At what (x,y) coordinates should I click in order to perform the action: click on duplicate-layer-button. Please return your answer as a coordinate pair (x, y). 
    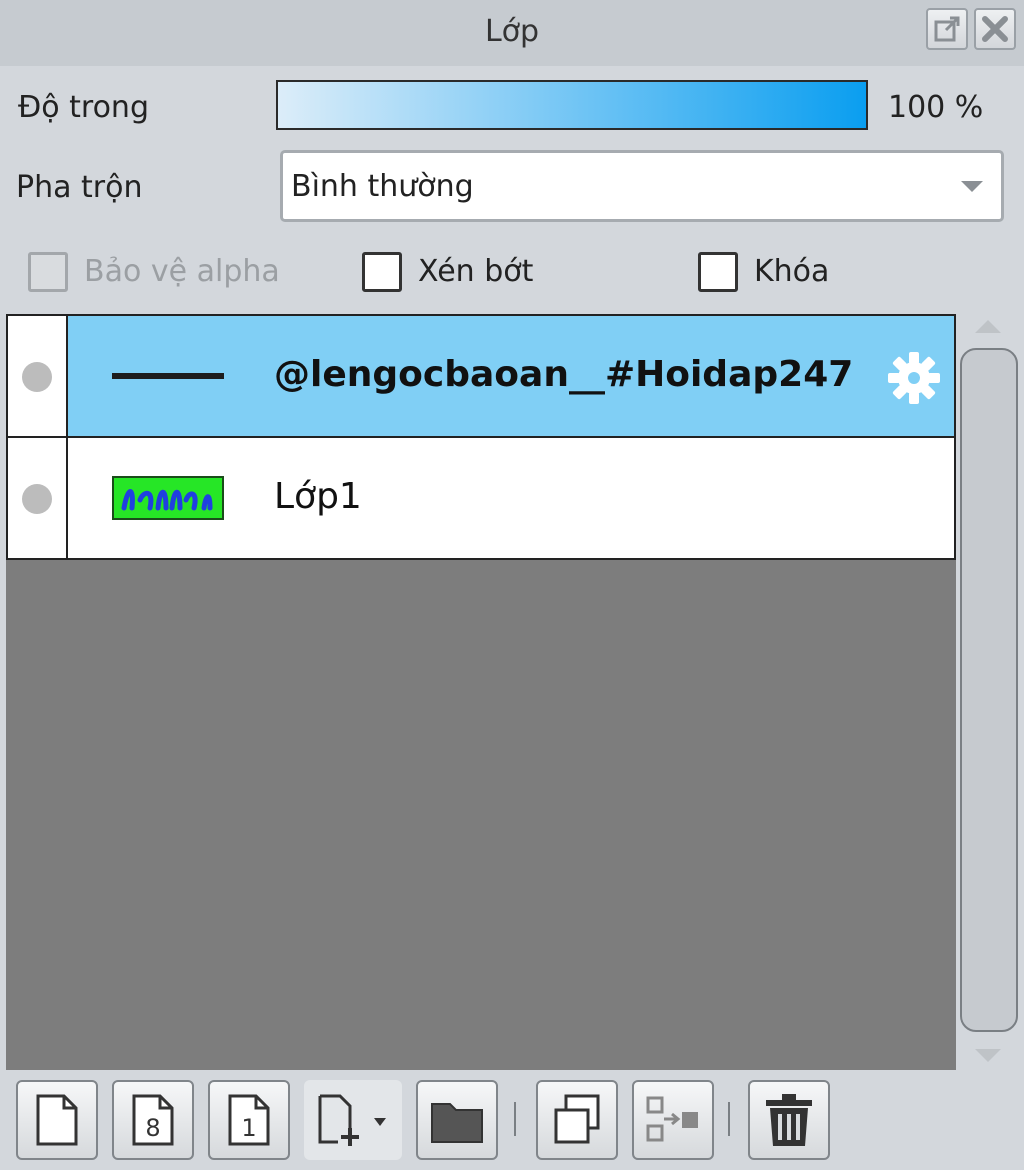
    Looking at the image, I should click on (577, 1120).